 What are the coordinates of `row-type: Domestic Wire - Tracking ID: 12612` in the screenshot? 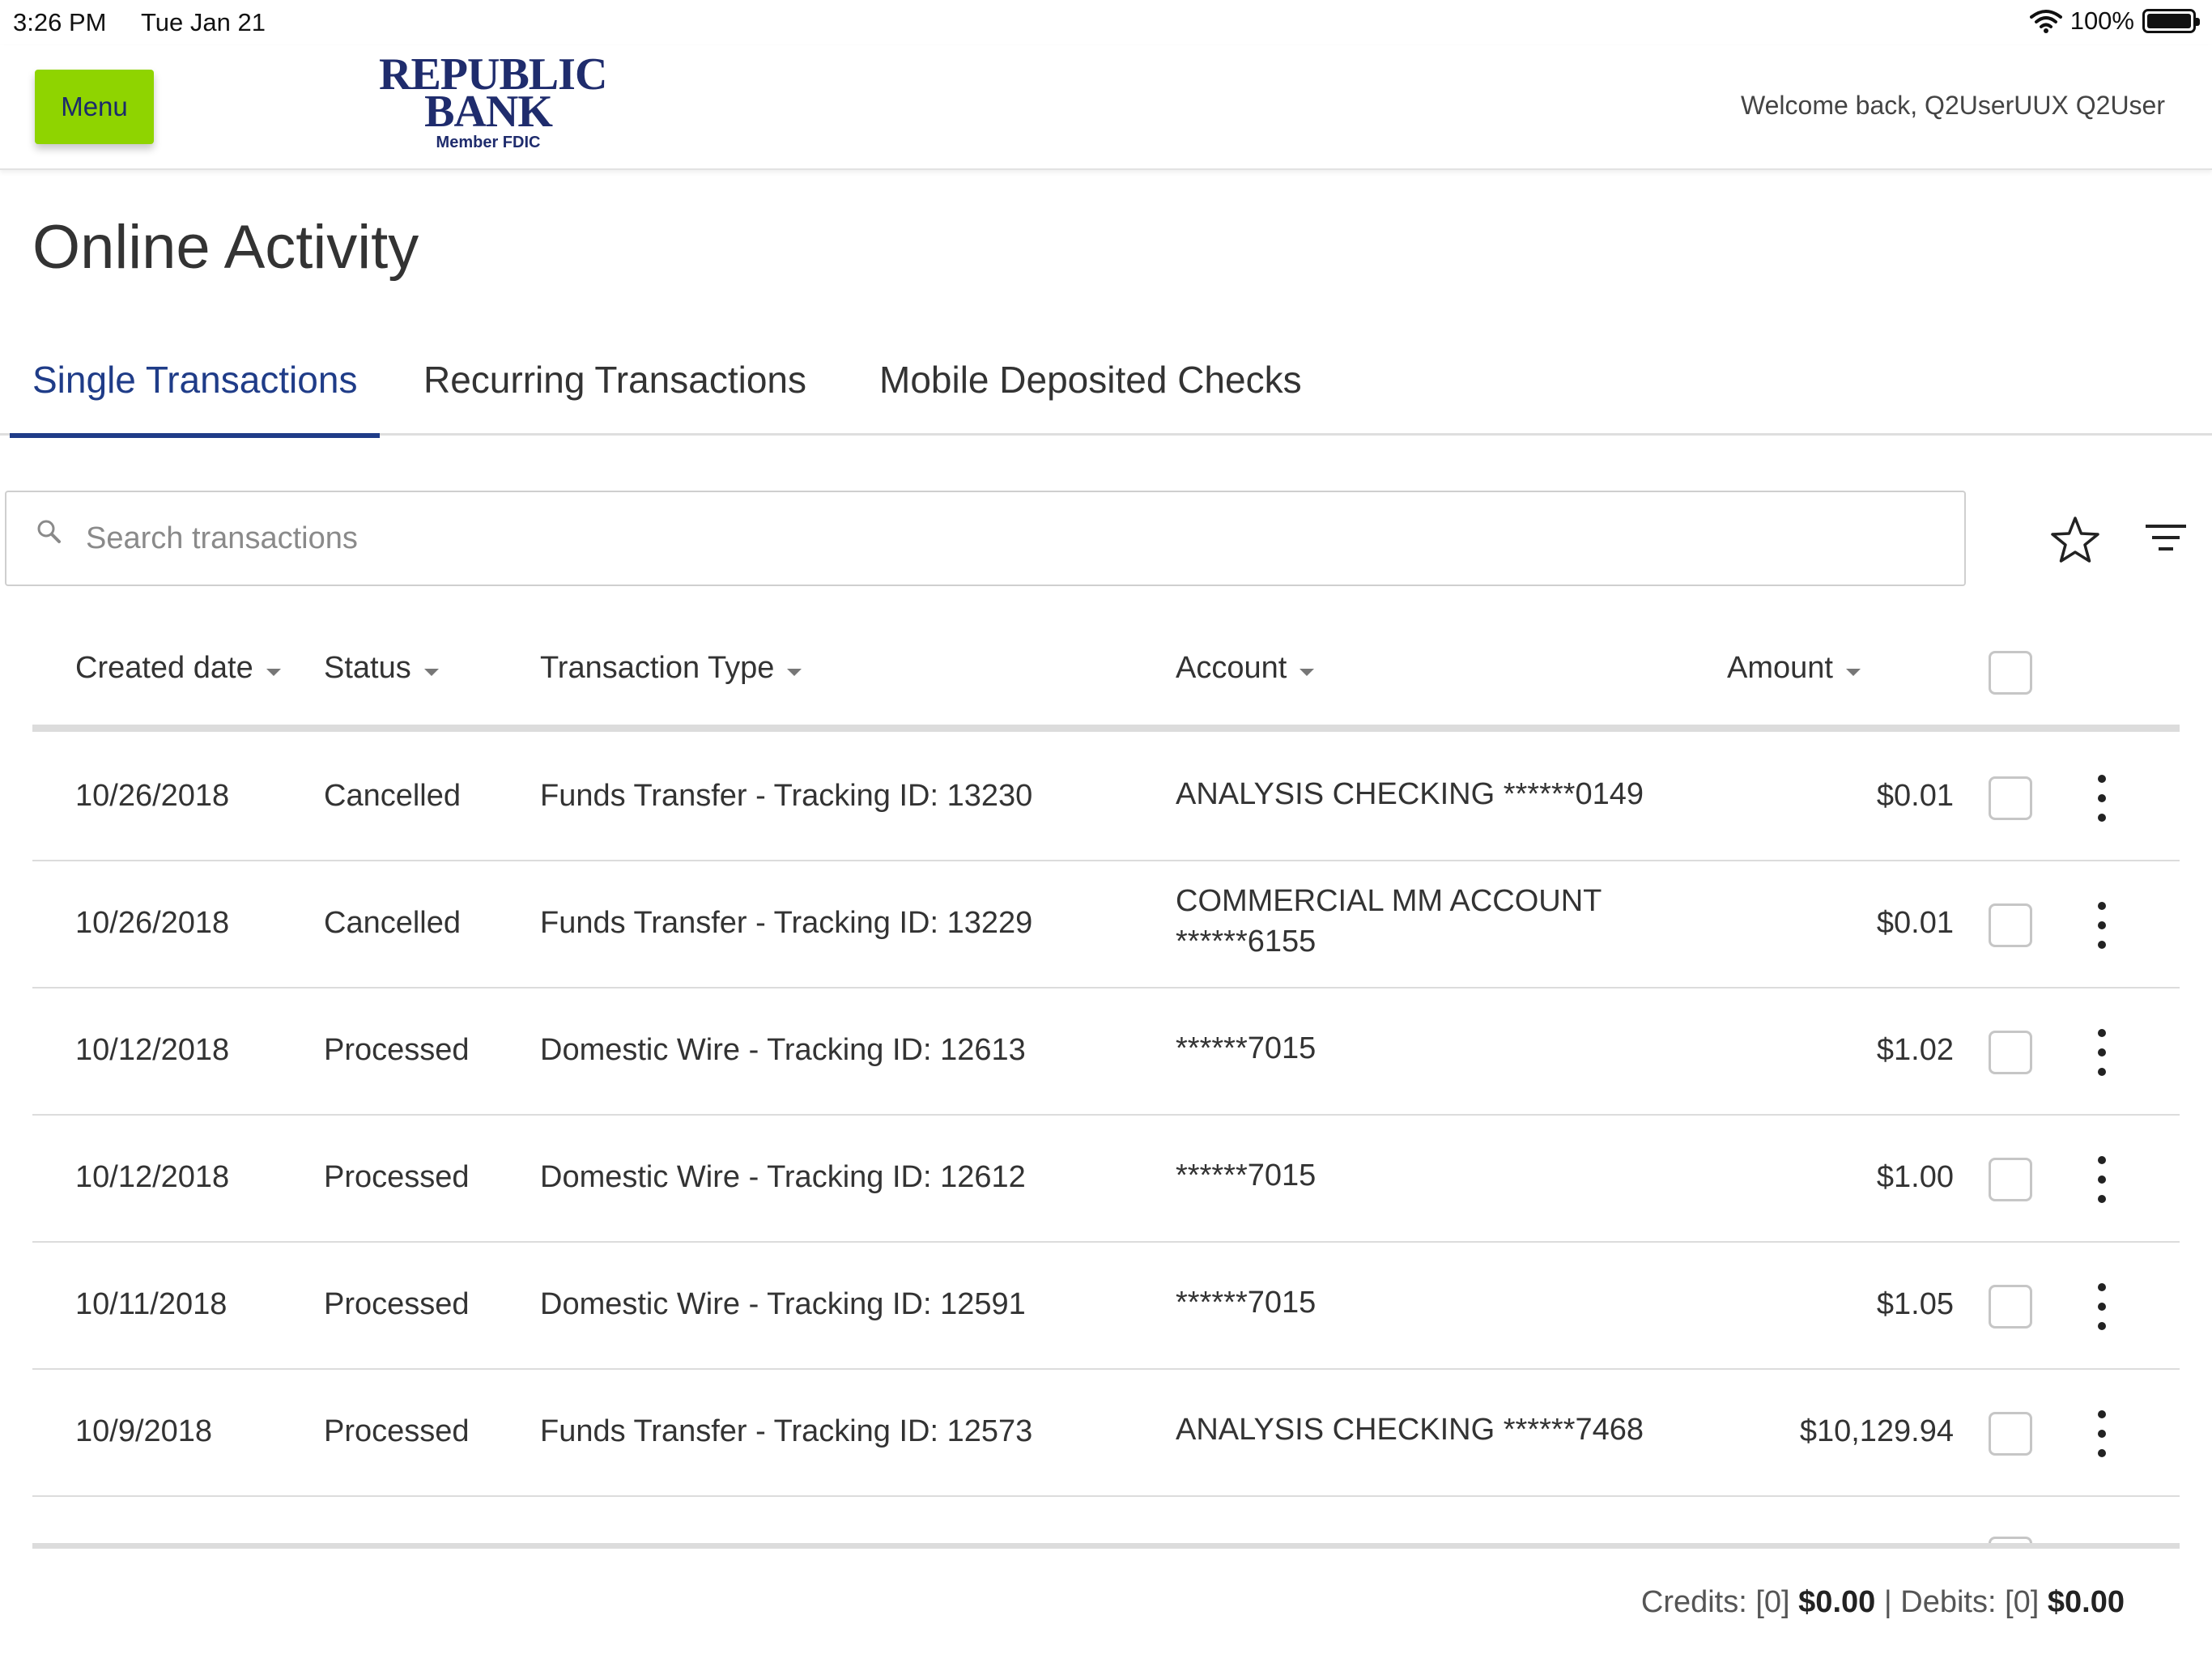 It's located at (783, 1177).